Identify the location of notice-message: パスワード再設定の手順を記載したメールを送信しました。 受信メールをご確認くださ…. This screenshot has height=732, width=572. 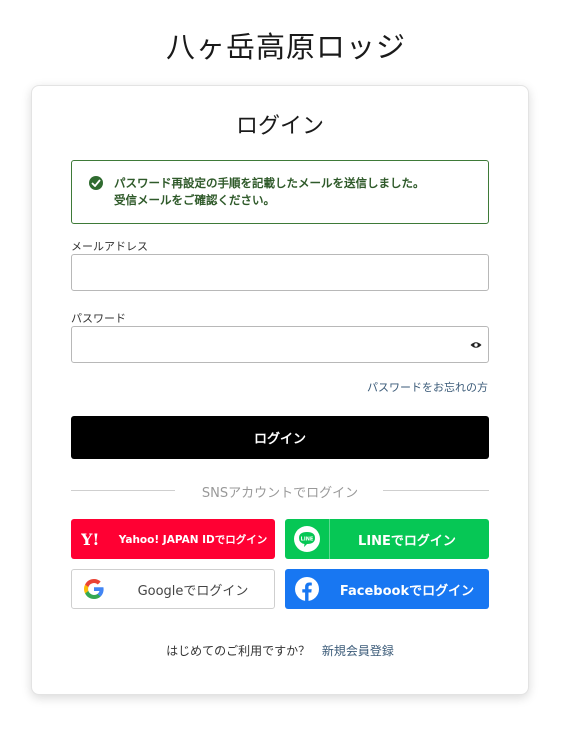
(294, 192).